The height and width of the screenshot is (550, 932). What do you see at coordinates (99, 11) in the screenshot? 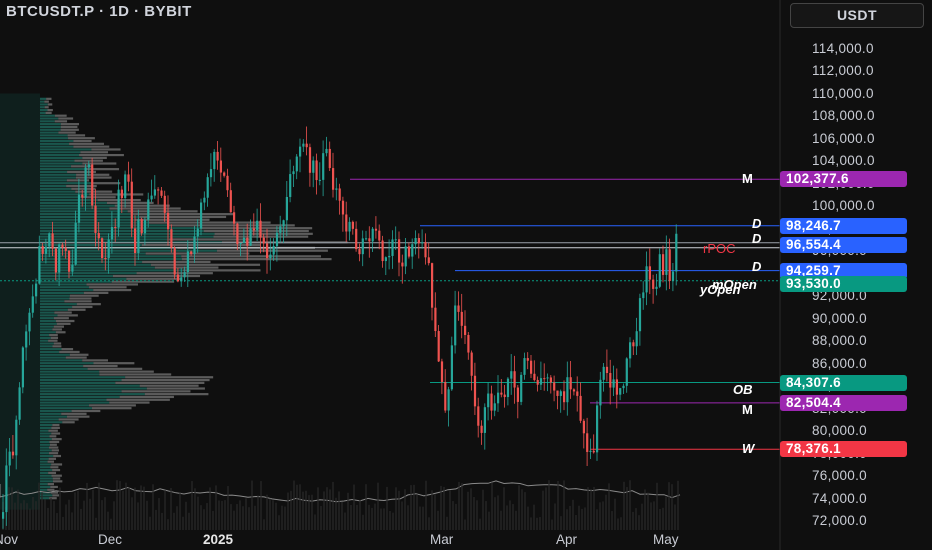
I see `symbol-title: BTCUSDT.P · 1D · BYBIT` at bounding box center [99, 11].